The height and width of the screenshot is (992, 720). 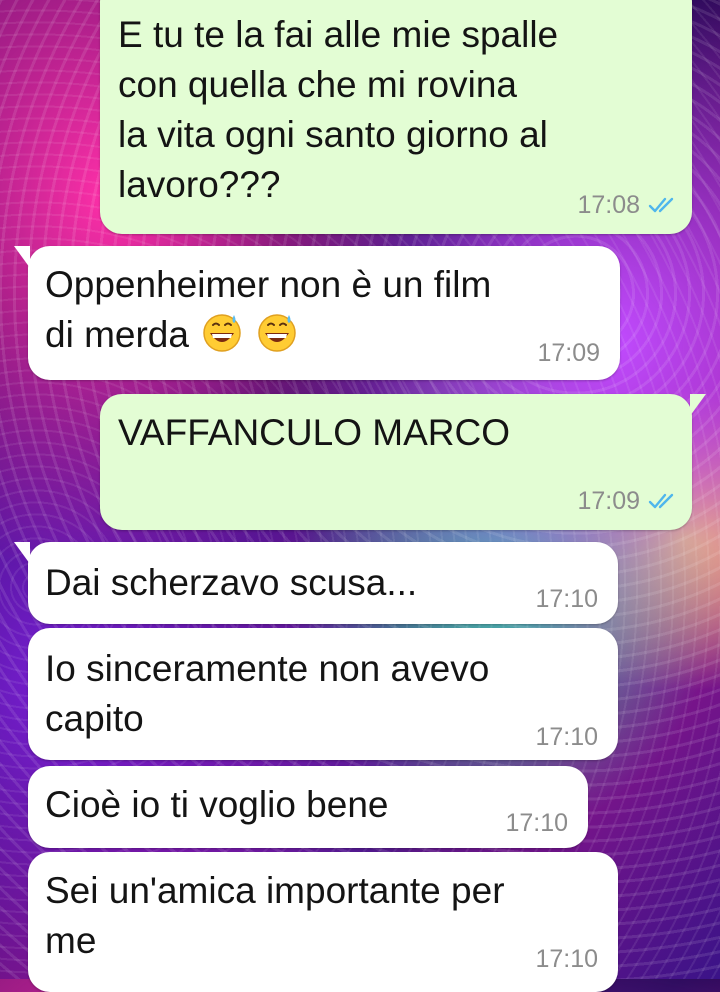 What do you see at coordinates (333, 134) in the screenshot?
I see `message-text-line: la vita ogni santo giorno al` at bounding box center [333, 134].